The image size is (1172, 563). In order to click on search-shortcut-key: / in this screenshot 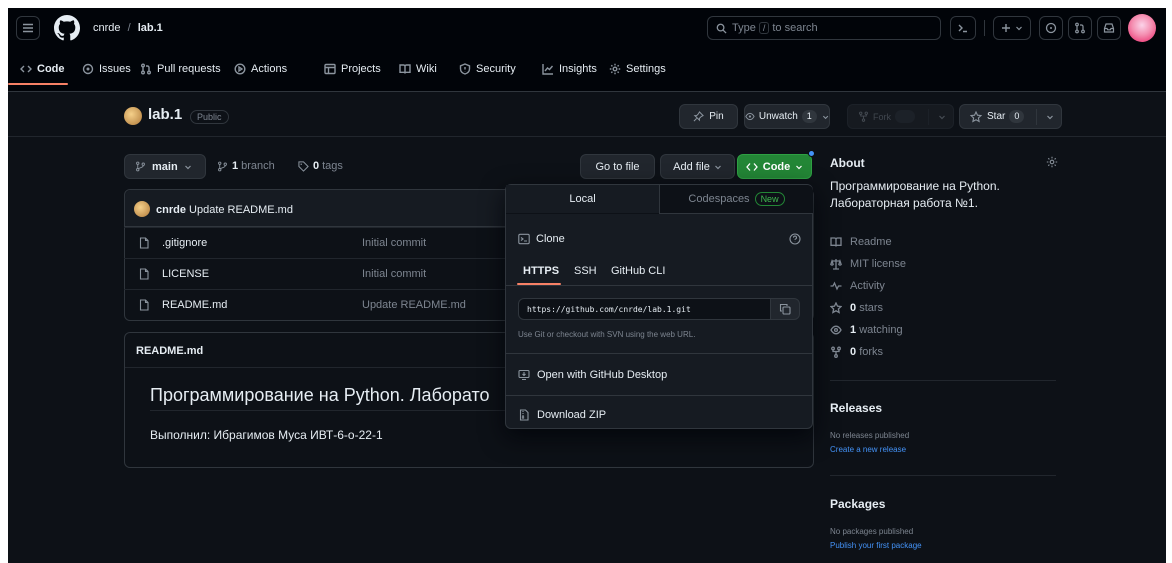, I will do `click(764, 28)`.